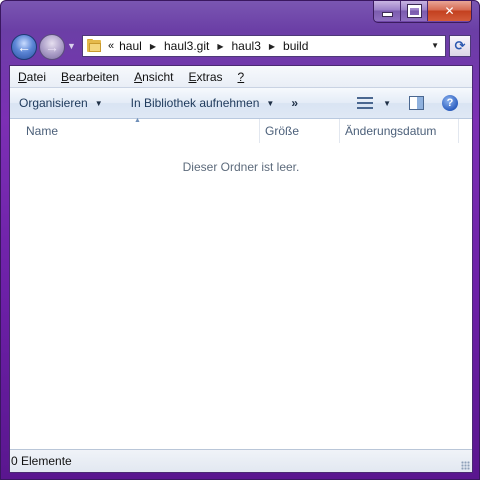 The image size is (480, 480). Describe the element at coordinates (195, 103) in the screenshot. I see `include-in-library-label: In Bibliothek aufnehmen` at that location.